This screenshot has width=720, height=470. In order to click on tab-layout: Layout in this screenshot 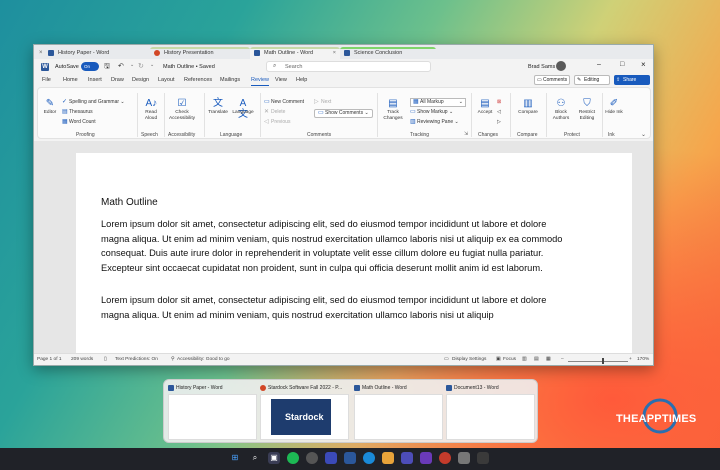, I will do `click(166, 80)`.